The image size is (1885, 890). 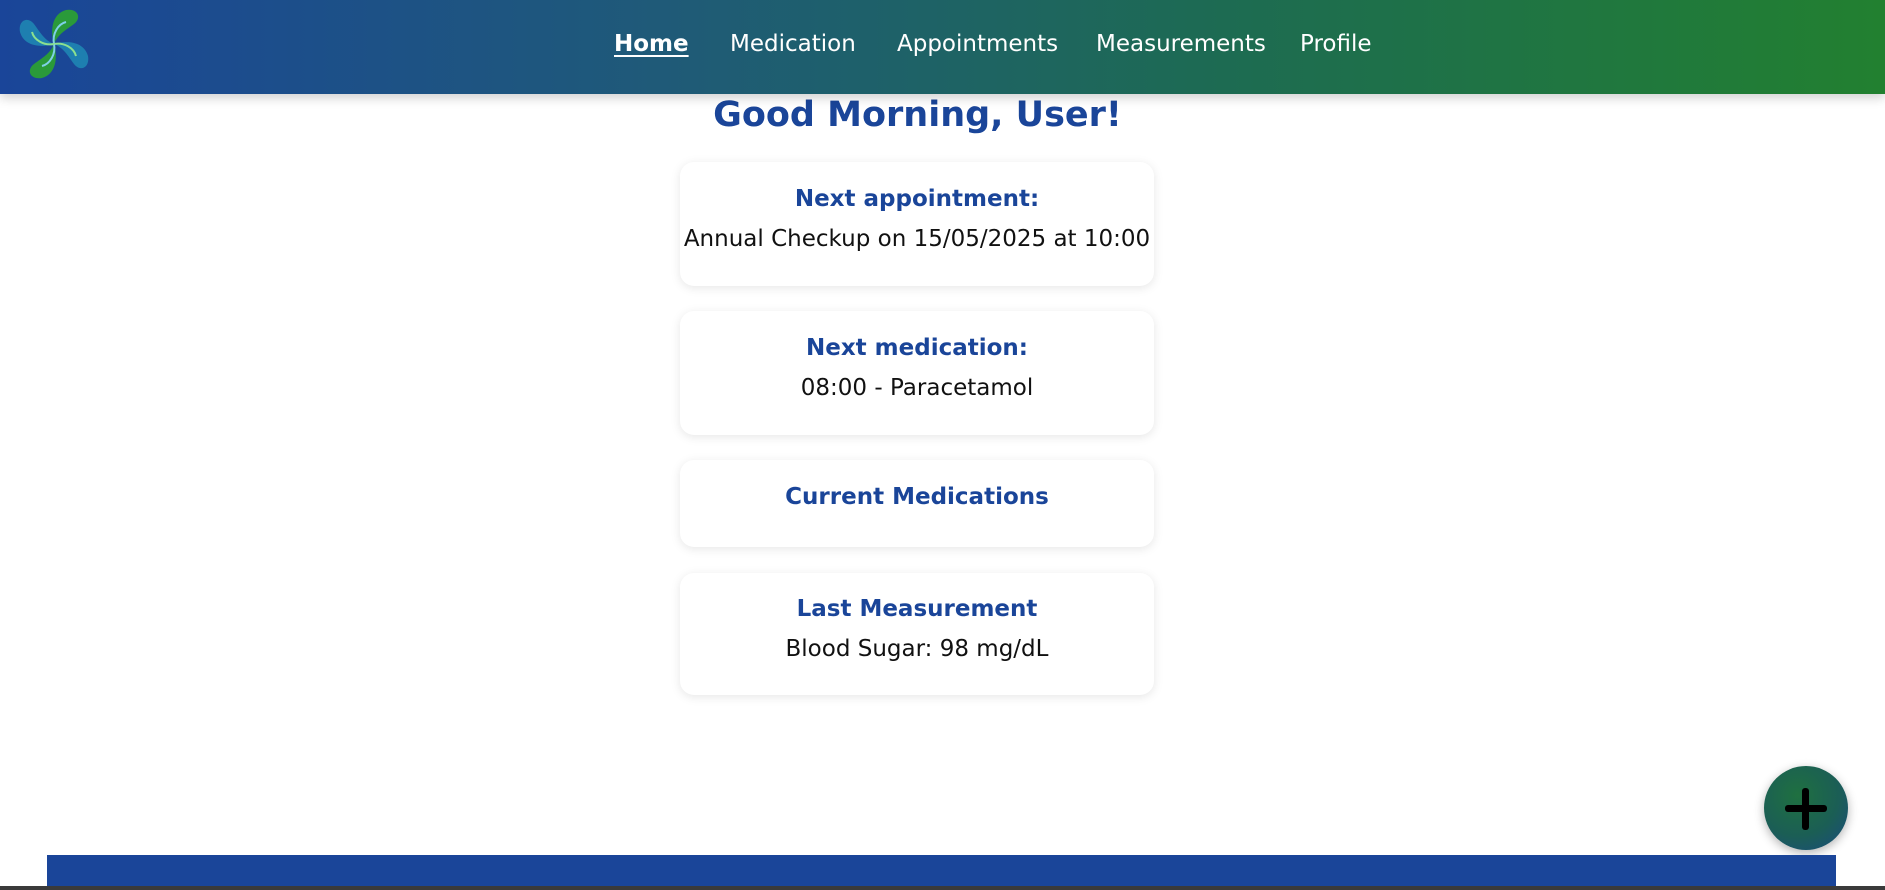 I want to click on footer-bar, so click(x=941, y=872).